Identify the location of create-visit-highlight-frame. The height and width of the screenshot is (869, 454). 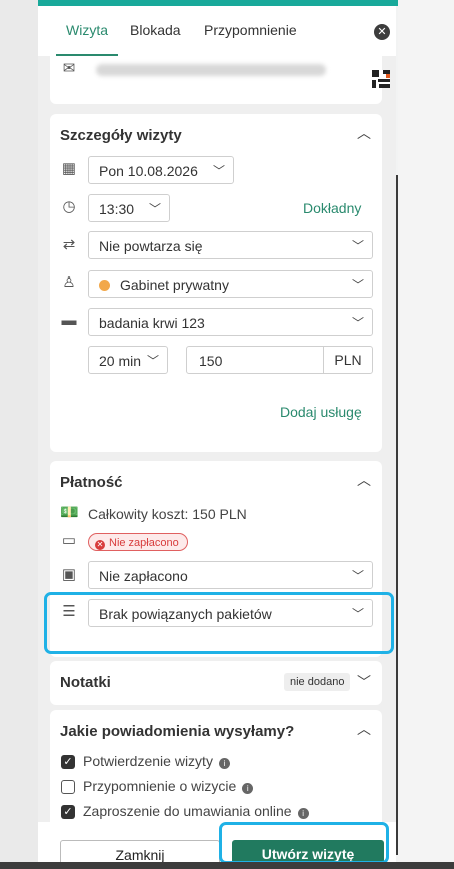
(304, 843).